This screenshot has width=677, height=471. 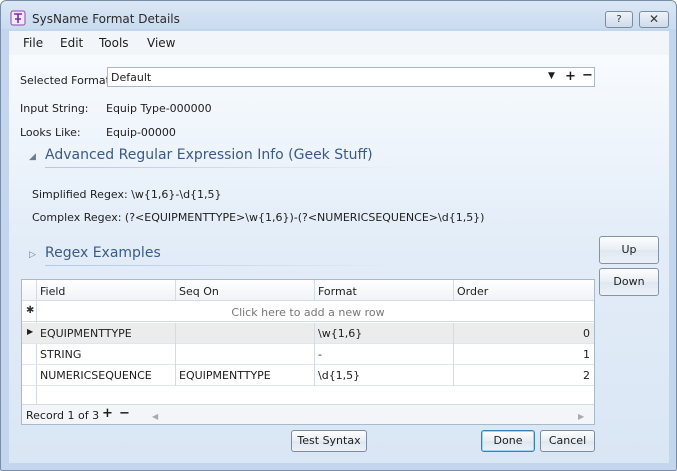 What do you see at coordinates (107, 413) in the screenshot?
I see `add-record-icon: +` at bounding box center [107, 413].